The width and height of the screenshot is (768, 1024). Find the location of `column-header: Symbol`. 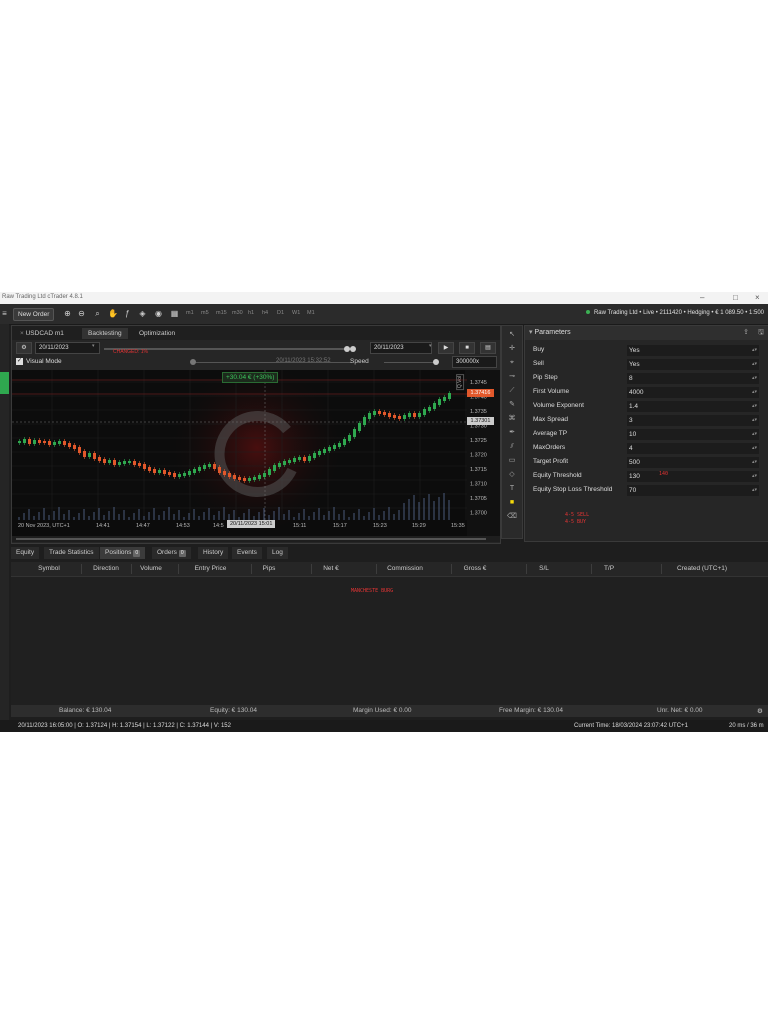

column-header: Symbol is located at coordinates (49, 568).